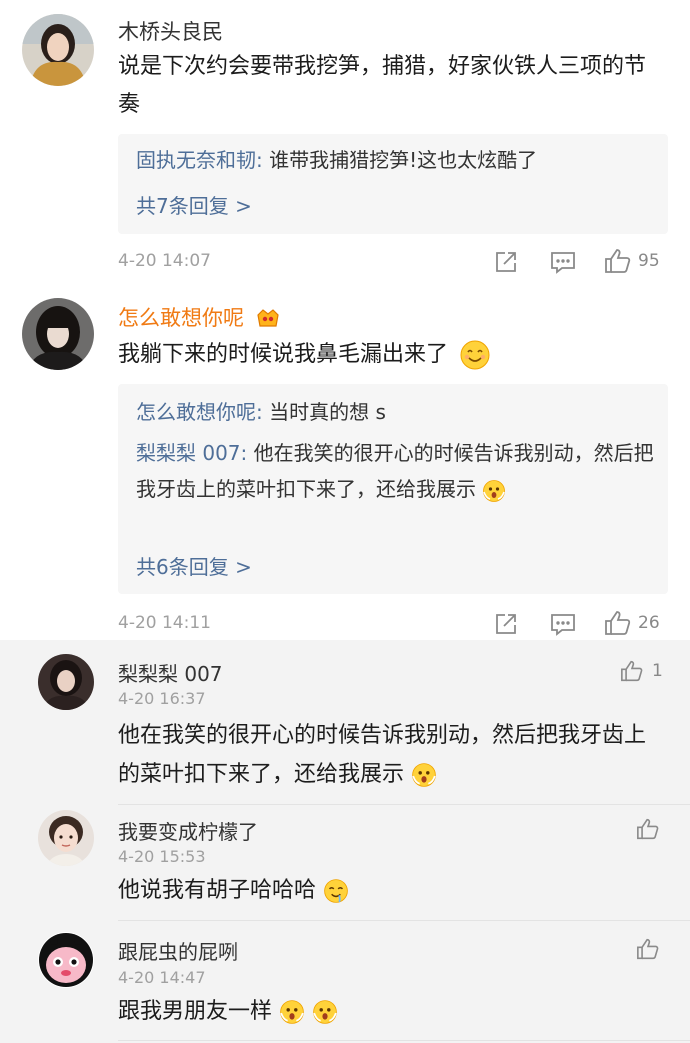 This screenshot has width=690, height=1043. What do you see at coordinates (382, 755) in the screenshot?
I see `comment-text: 他在我笑的很开心的时候告诉我别动，然后把我牙齿上的菜叶扣下来了，还给我展示` at bounding box center [382, 755].